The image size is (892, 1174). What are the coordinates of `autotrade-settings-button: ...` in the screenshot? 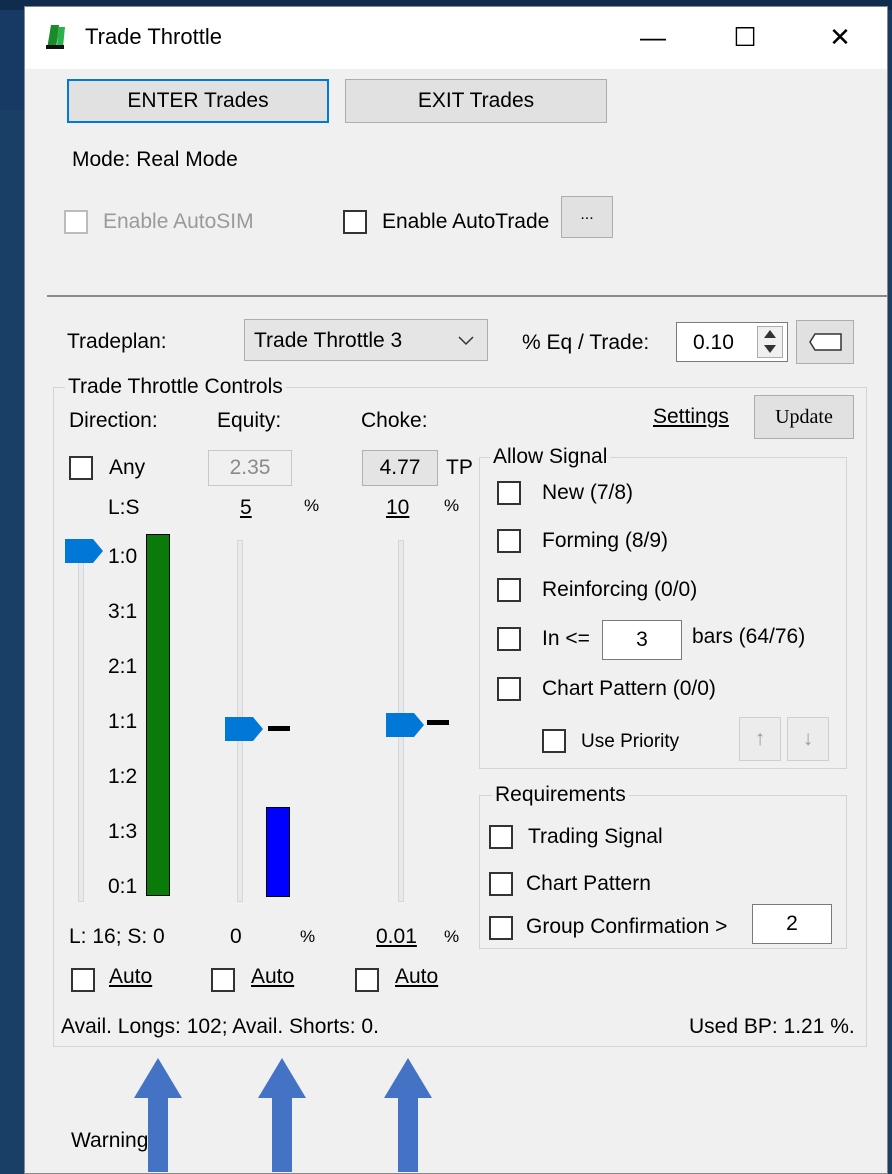 It's located at (587, 217).